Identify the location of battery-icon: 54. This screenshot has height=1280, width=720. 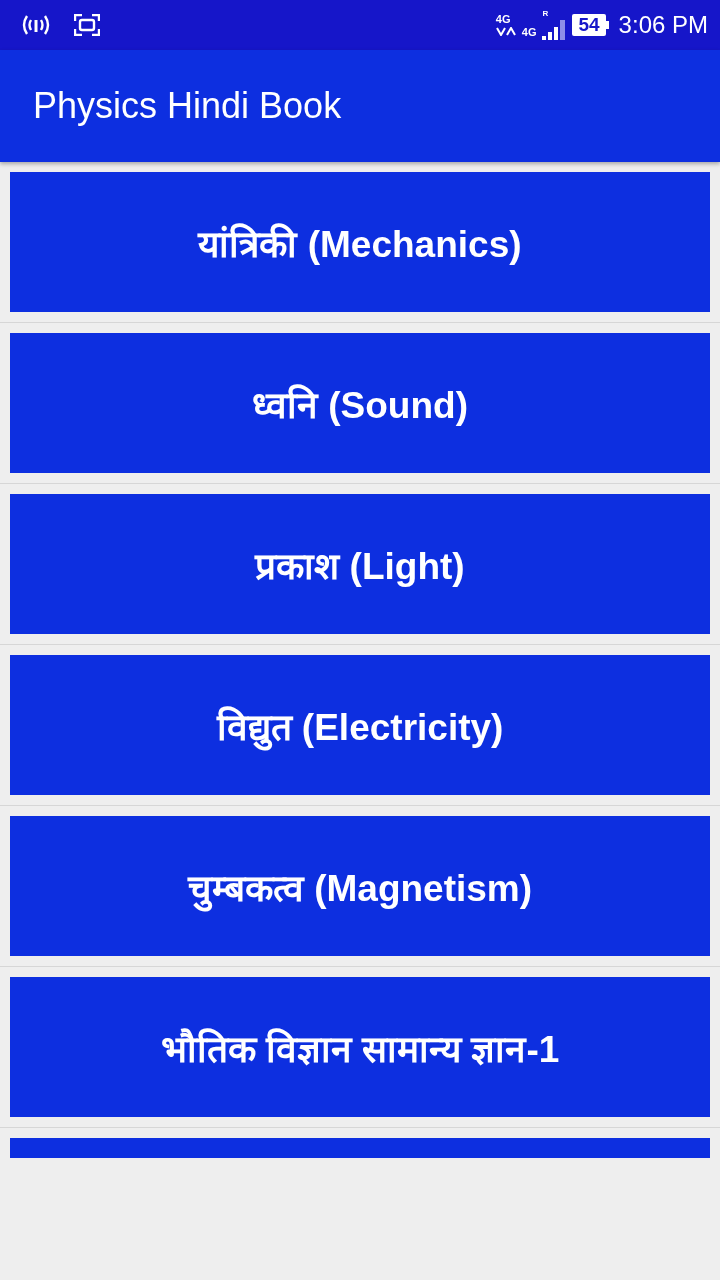
(590, 25).